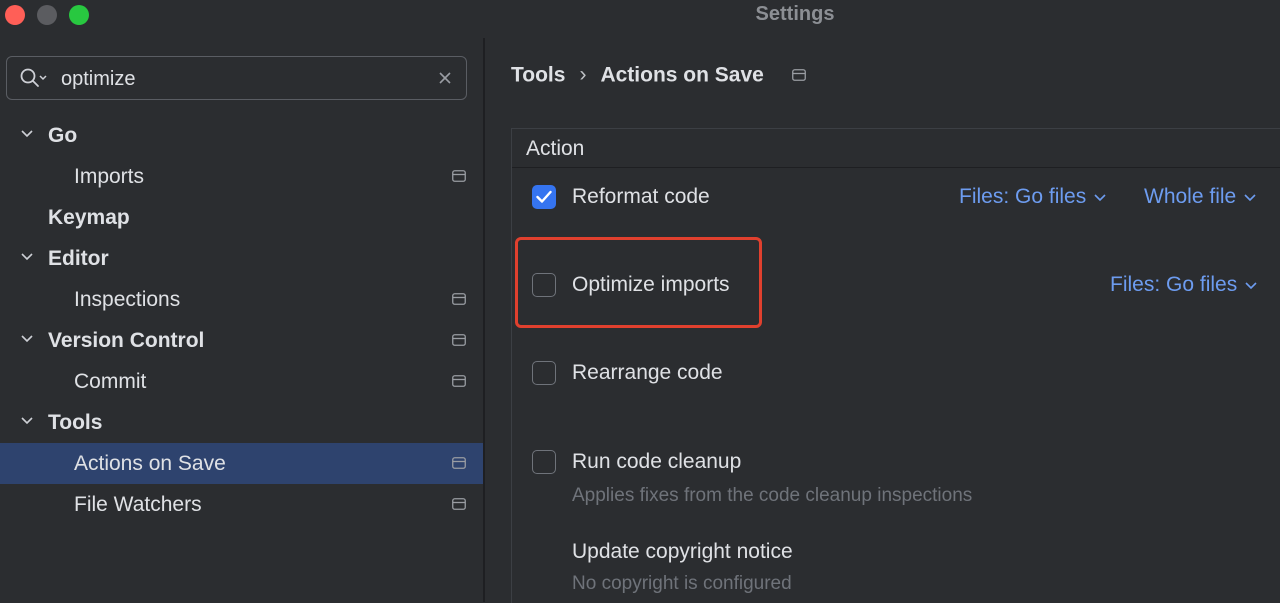 The image size is (1280, 603). What do you see at coordinates (896, 199) in the screenshot?
I see `action-row-reformat-code: Reformat code Files: Go files Whole file` at bounding box center [896, 199].